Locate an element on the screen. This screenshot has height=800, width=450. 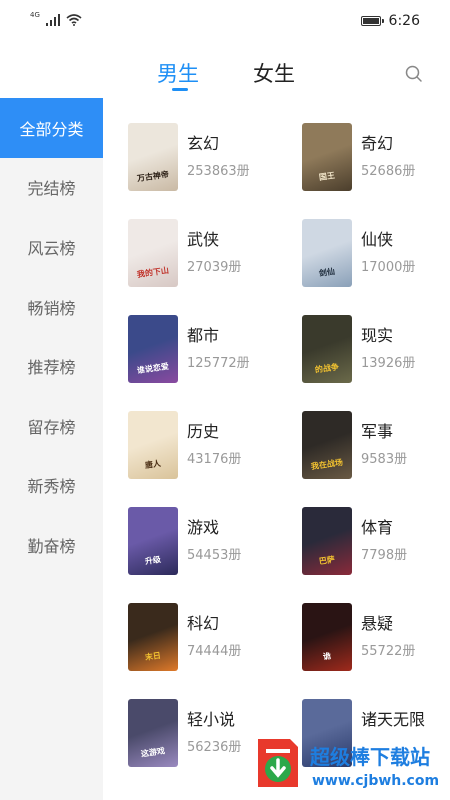
sidebar-item-recommended: 推荐榜 is located at coordinates (51, 366).